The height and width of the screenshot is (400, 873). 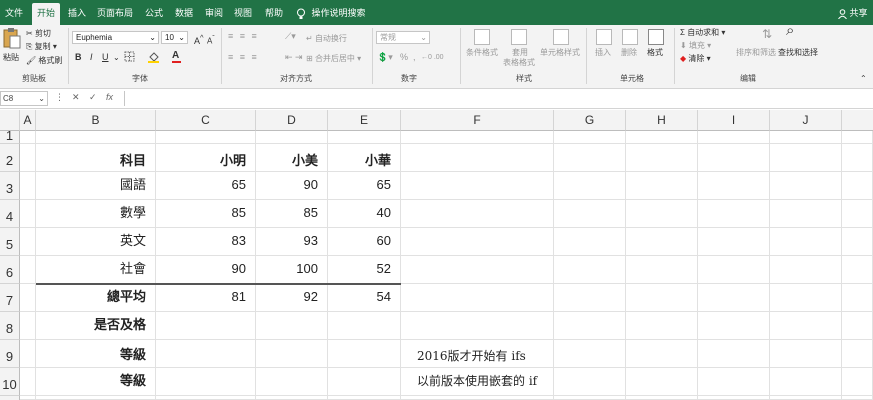 I want to click on column-header-f: F, so click(x=477, y=120).